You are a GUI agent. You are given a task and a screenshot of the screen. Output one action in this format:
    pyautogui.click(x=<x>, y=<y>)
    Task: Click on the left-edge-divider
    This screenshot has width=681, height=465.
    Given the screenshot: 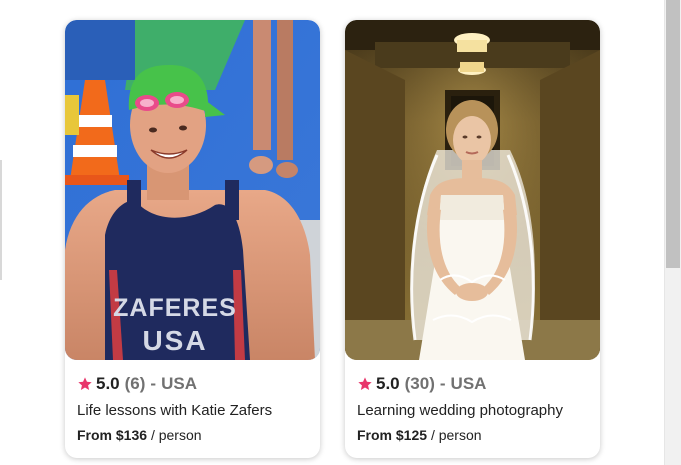 What is the action you would take?
    pyautogui.click(x=1, y=220)
    